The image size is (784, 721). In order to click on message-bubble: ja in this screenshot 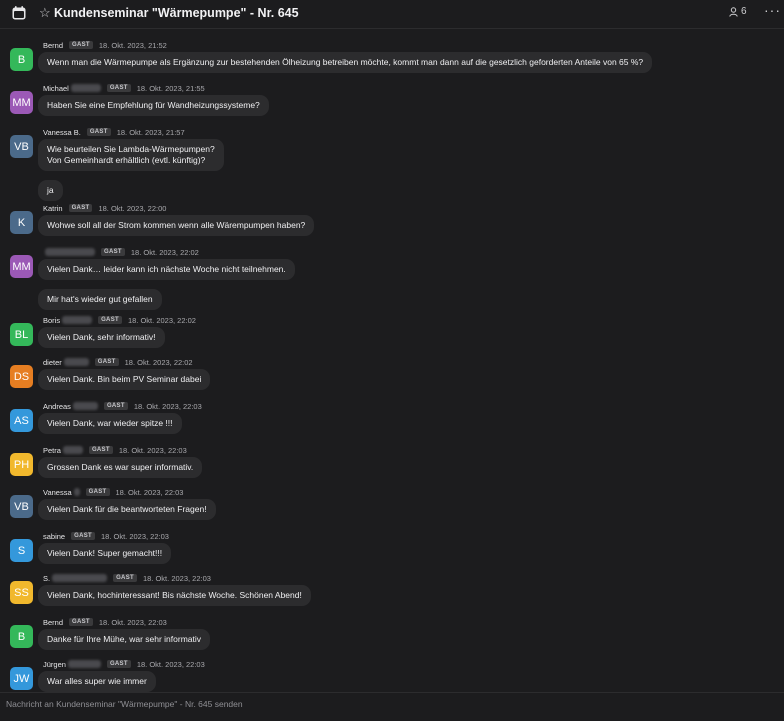, I will do `click(50, 190)`.